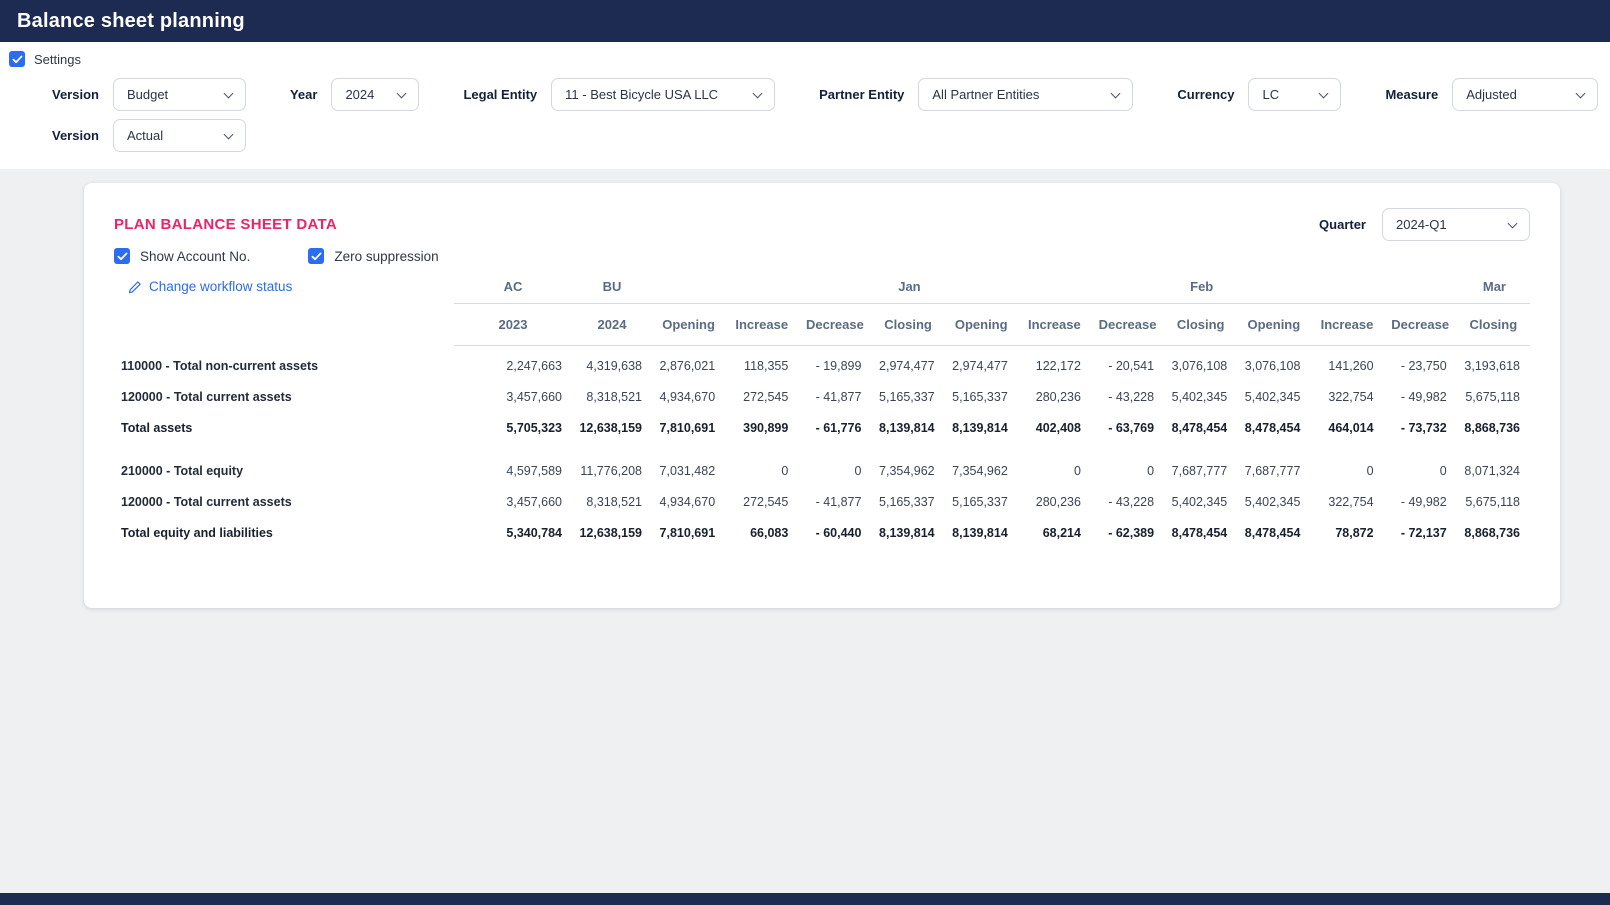 The width and height of the screenshot is (1610, 905). What do you see at coordinates (1423, 501) in the screenshot?
I see `cell-value: - 49,982` at bounding box center [1423, 501].